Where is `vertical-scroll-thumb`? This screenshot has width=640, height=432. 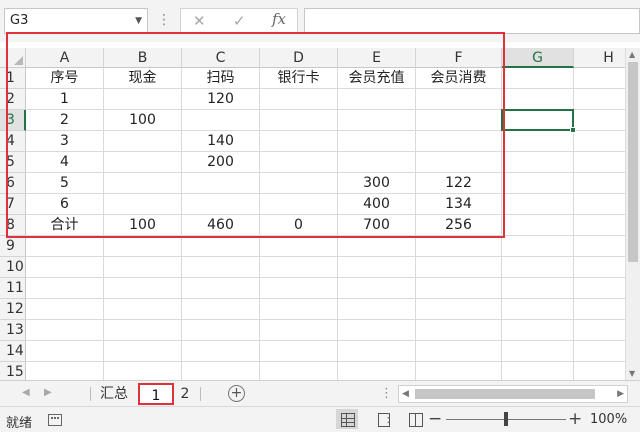 vertical-scroll-thumb is located at coordinates (633, 162).